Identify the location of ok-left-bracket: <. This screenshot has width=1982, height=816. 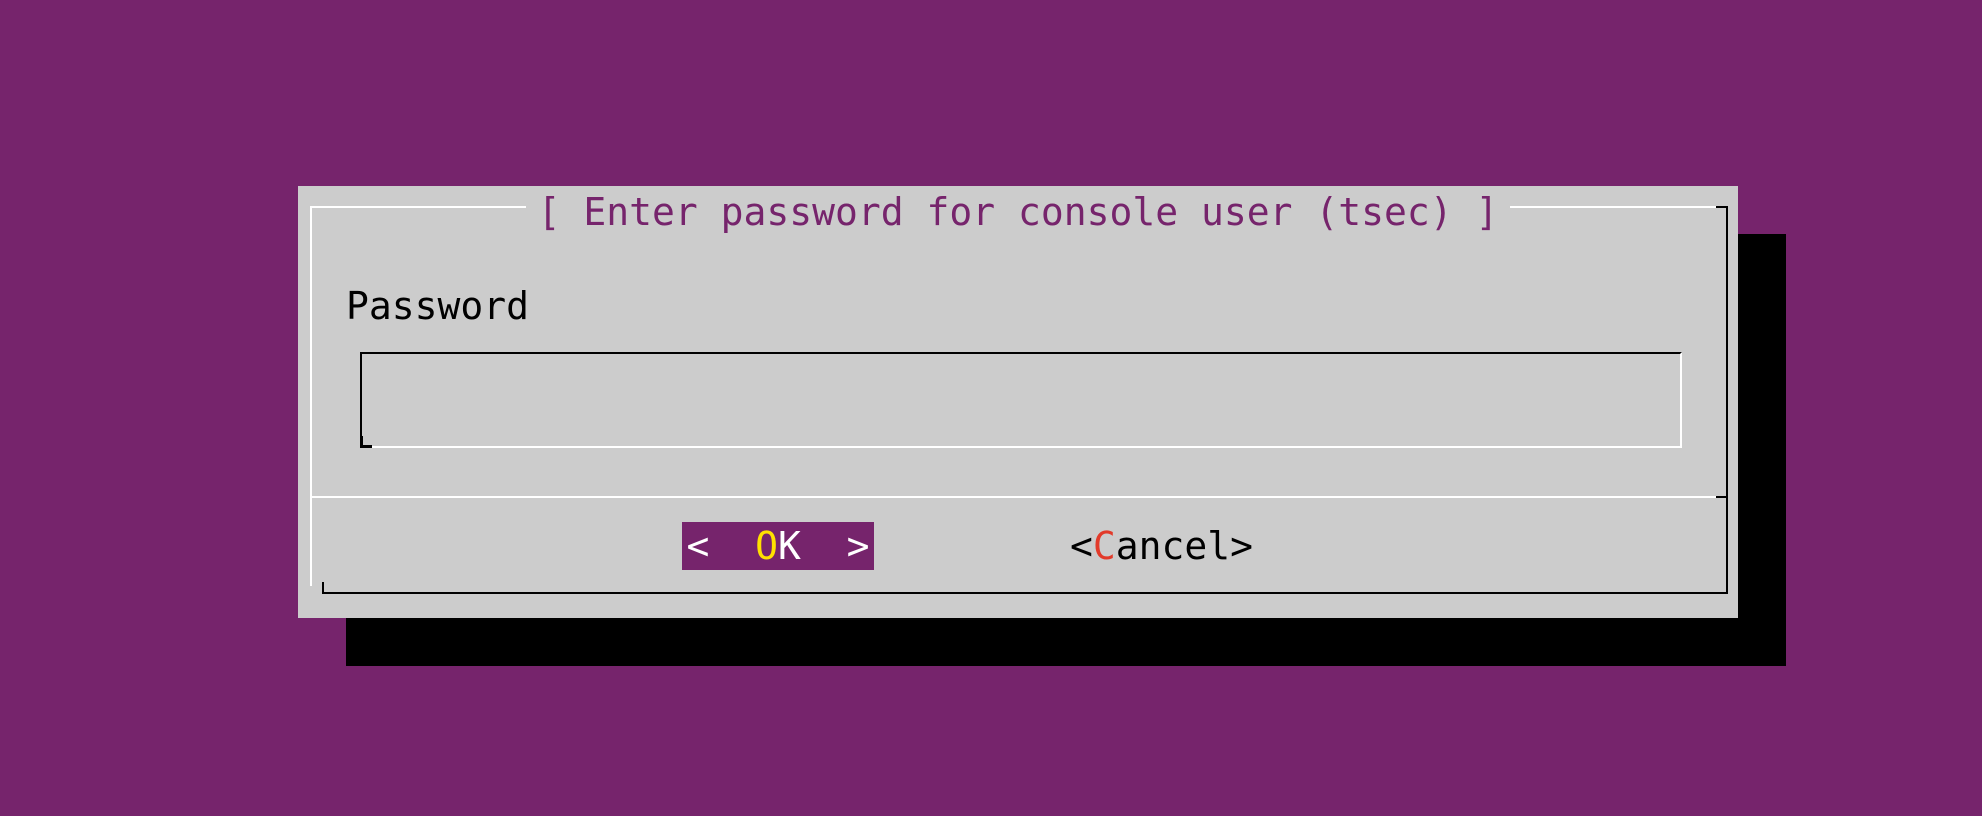
(698, 546).